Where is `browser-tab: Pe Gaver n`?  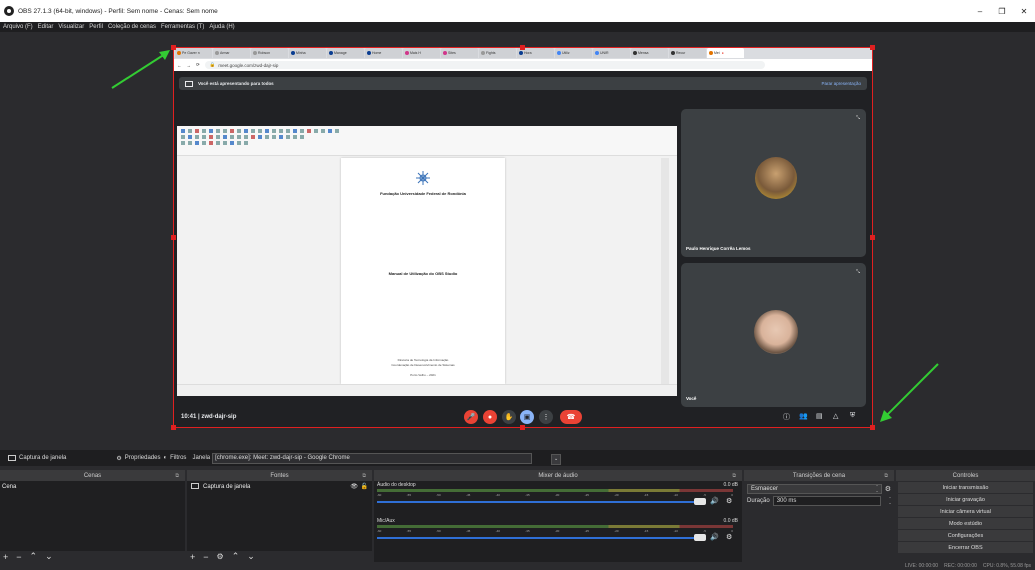
browser-tab: Pe Gaver n is located at coordinates (193, 53).